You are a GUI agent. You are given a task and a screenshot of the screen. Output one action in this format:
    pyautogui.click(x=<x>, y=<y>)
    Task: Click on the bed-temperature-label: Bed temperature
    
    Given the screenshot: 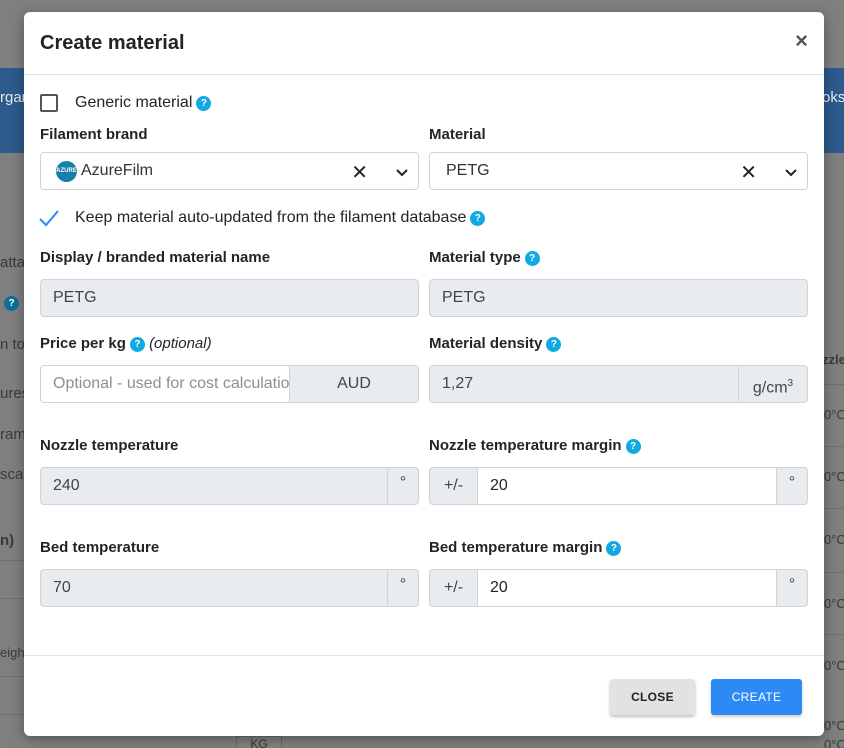 What is the action you would take?
    pyautogui.click(x=100, y=547)
    